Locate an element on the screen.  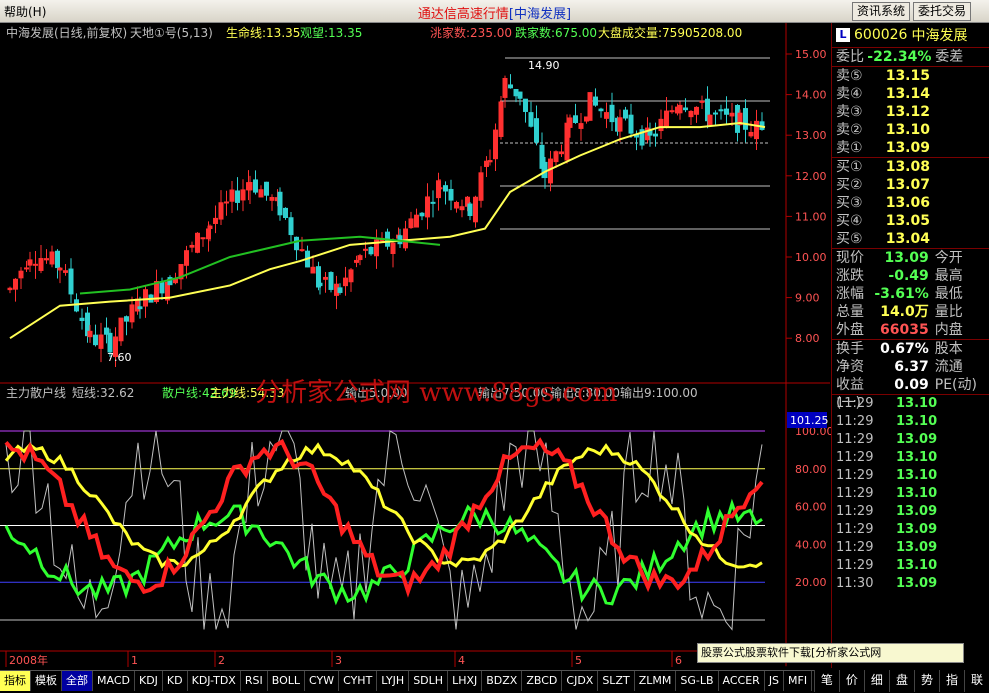
tick-time: 11:29 is located at coordinates (855, 511).